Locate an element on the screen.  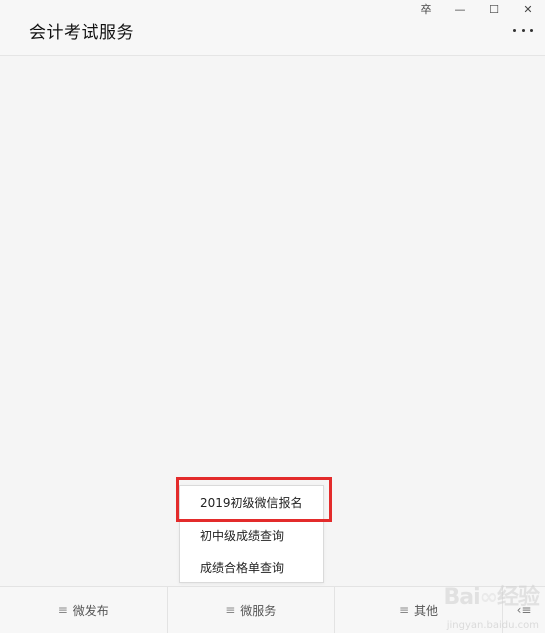
highlight-annotation-box is located at coordinates (254, 499).